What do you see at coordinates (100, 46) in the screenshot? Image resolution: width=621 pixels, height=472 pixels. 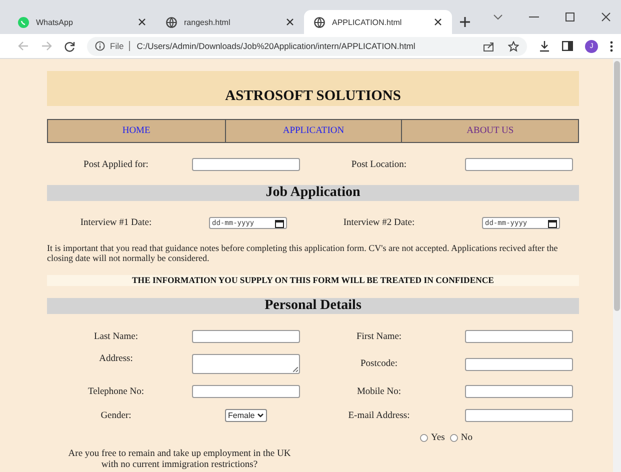 I see `info-icon` at bounding box center [100, 46].